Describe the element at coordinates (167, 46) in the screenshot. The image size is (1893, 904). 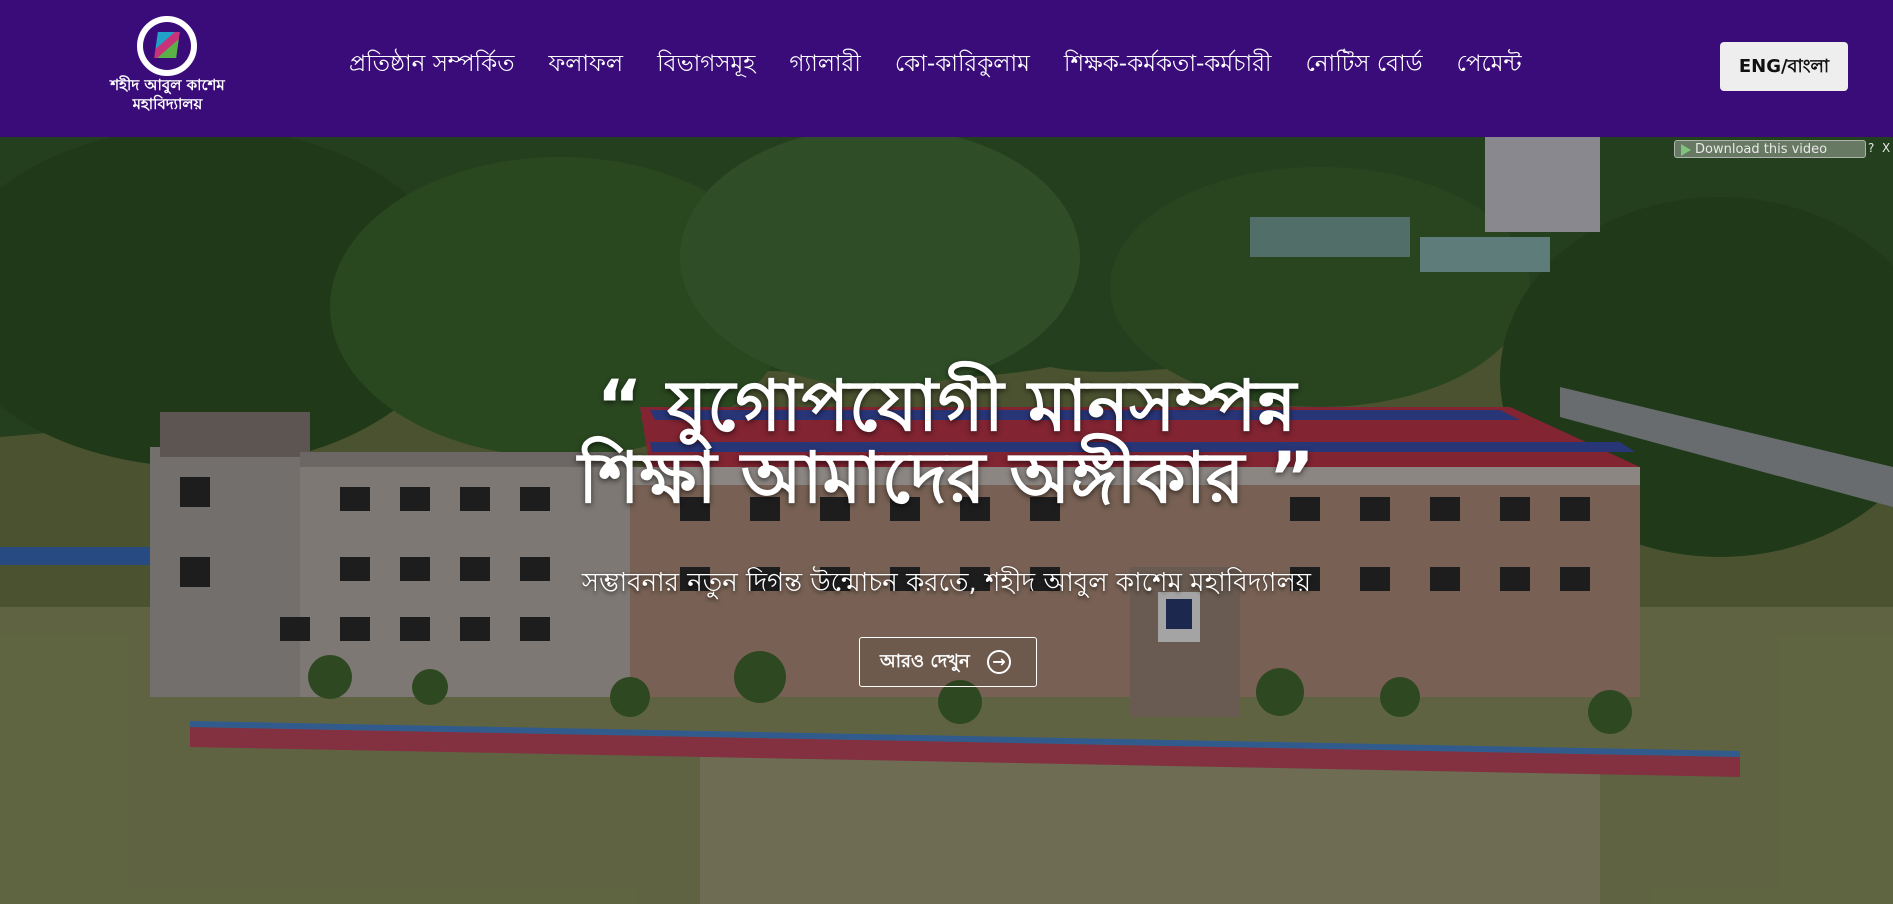
I see `college-emblem-icon` at that location.